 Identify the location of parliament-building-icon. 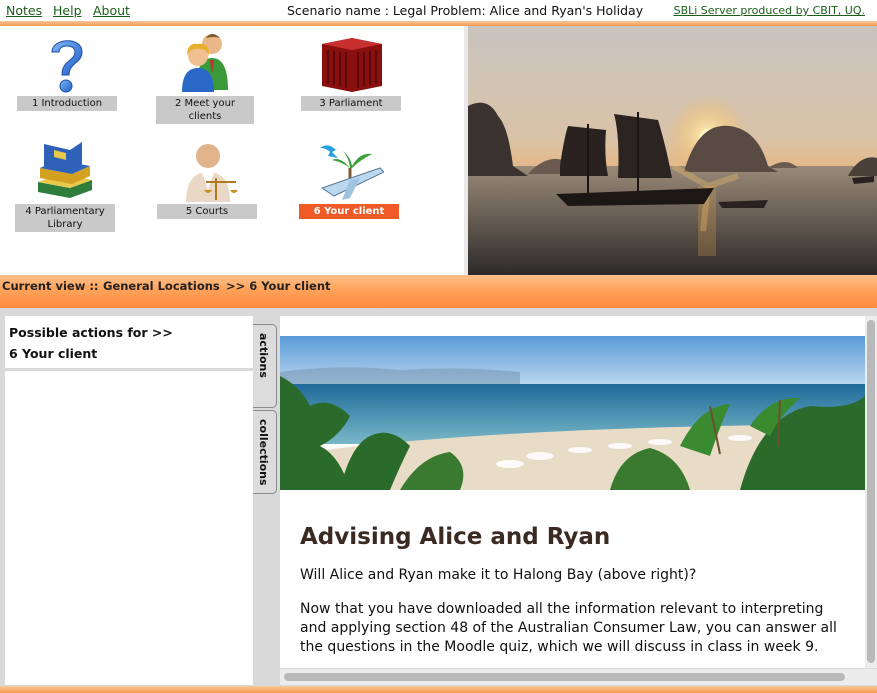
(351, 63).